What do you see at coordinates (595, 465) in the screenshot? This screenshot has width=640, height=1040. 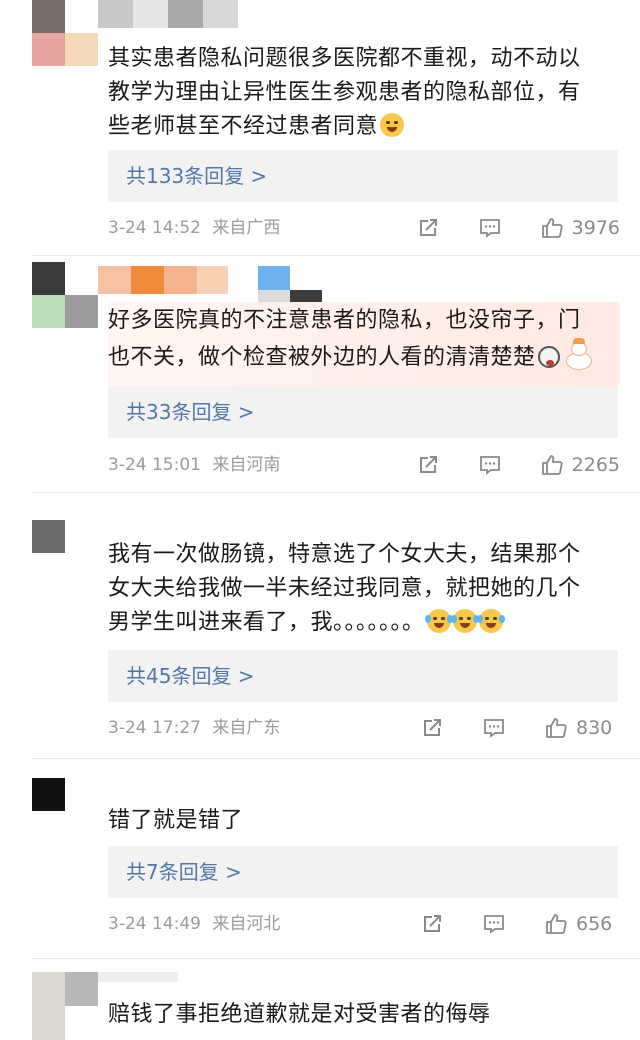 I see `like-count: 2265` at bounding box center [595, 465].